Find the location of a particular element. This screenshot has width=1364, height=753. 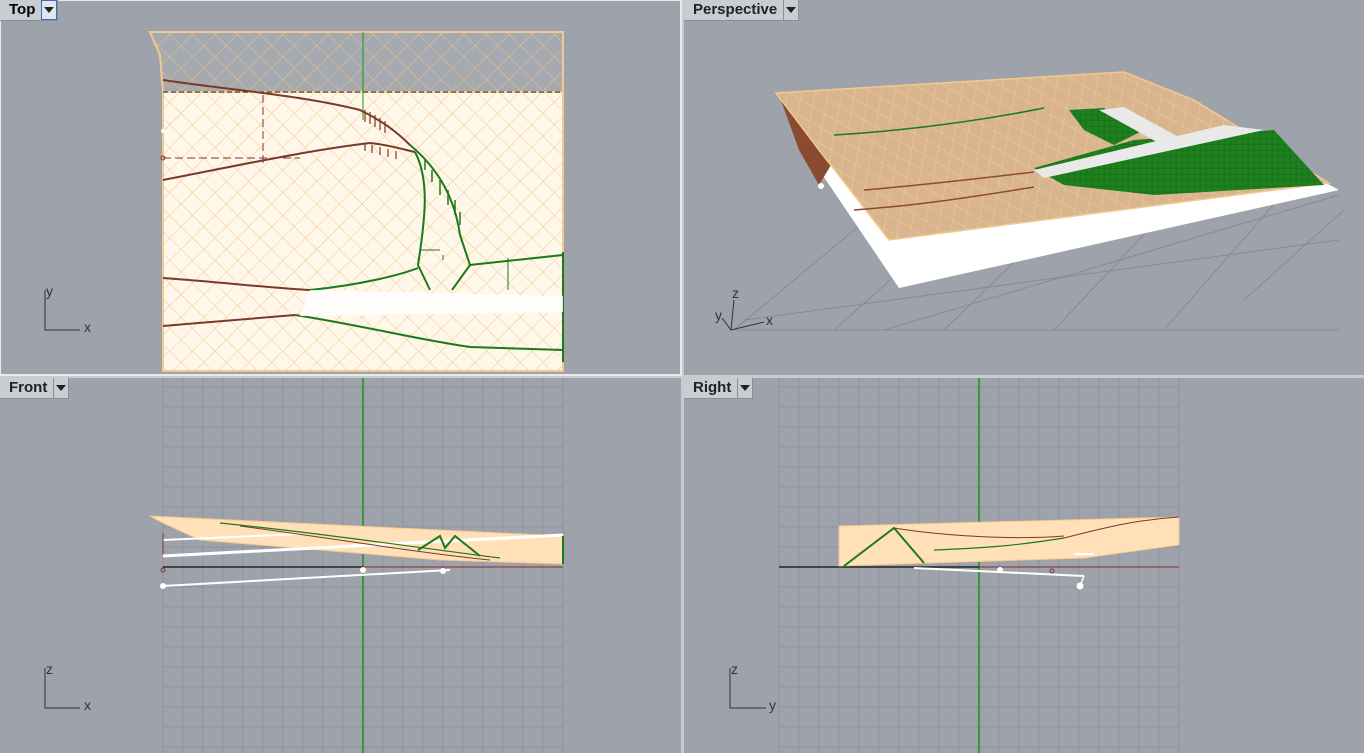

viewport-title: Front is located at coordinates (28, 387).